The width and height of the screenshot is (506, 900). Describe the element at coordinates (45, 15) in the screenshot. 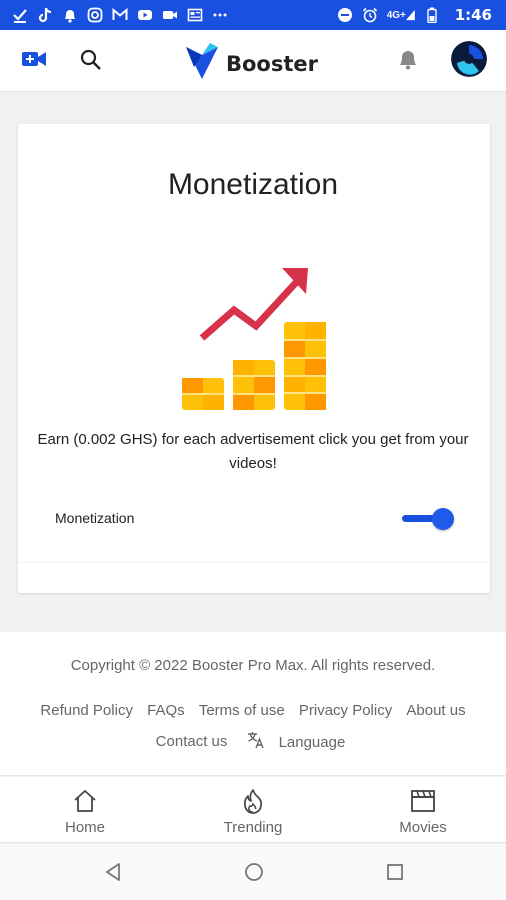

I see `tiktok-icon` at that location.